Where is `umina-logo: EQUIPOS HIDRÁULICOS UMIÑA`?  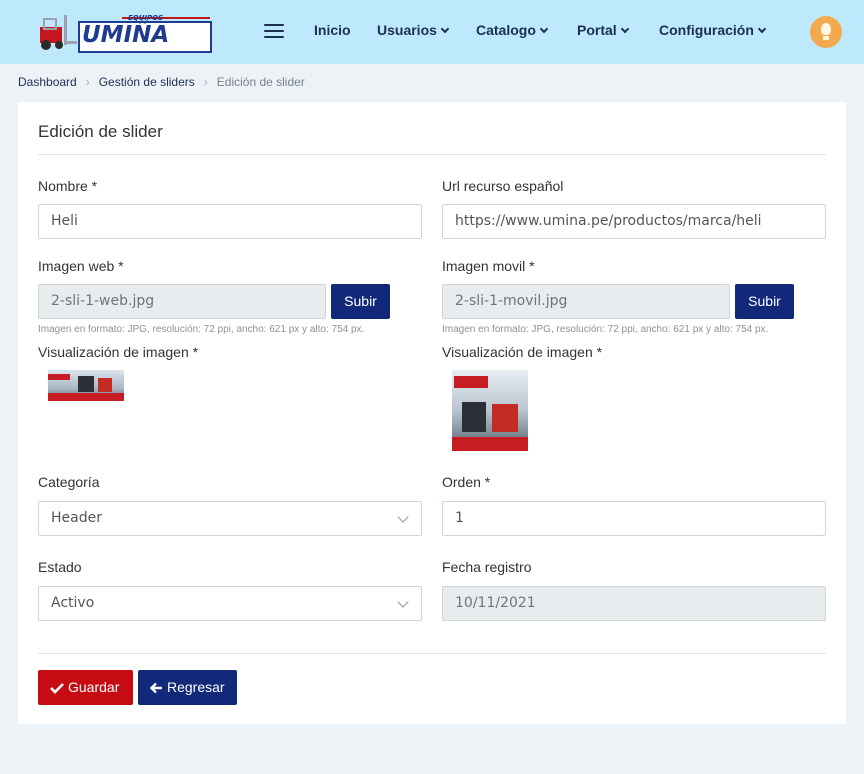
umina-logo: EQUIPOS HIDRÁULICOS UMIÑA is located at coordinates (124, 33).